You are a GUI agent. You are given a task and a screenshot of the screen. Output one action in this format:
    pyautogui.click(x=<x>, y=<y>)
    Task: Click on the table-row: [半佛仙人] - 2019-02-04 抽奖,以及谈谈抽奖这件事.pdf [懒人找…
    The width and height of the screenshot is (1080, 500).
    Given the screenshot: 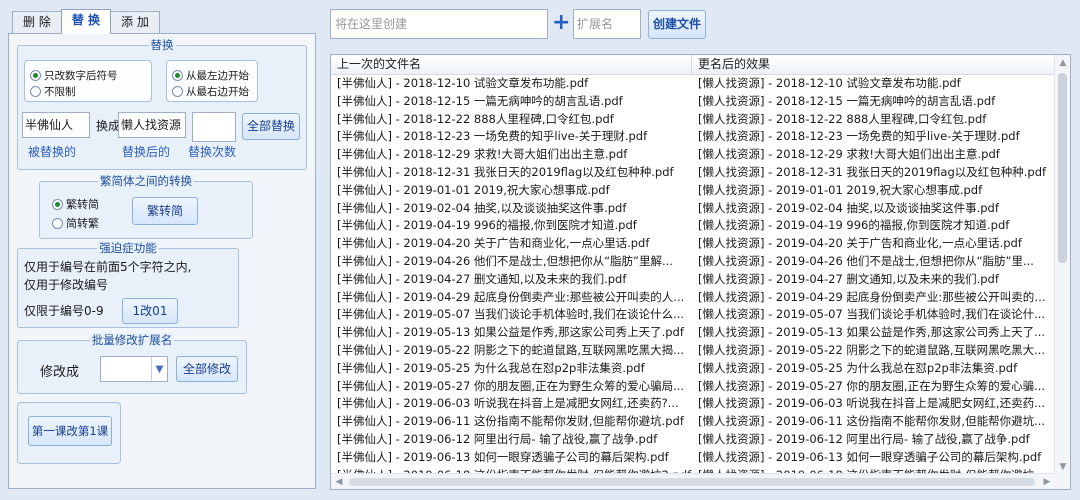 What is the action you would take?
    pyautogui.click(x=693, y=209)
    